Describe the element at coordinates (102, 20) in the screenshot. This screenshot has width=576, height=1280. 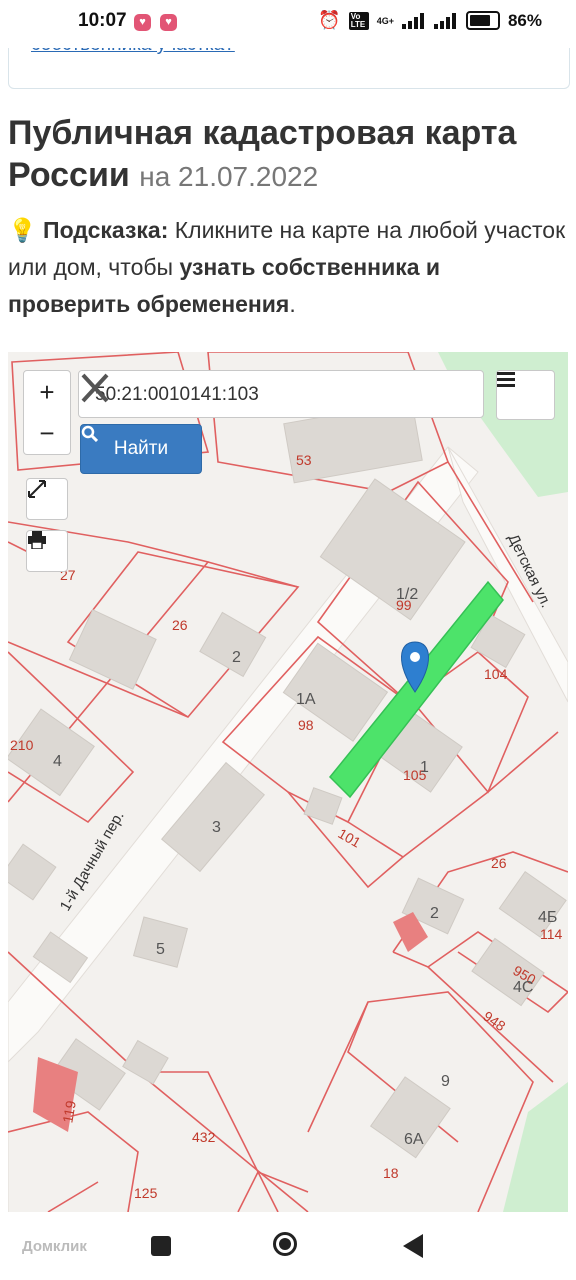
I see `status-time: 10:07` at that location.